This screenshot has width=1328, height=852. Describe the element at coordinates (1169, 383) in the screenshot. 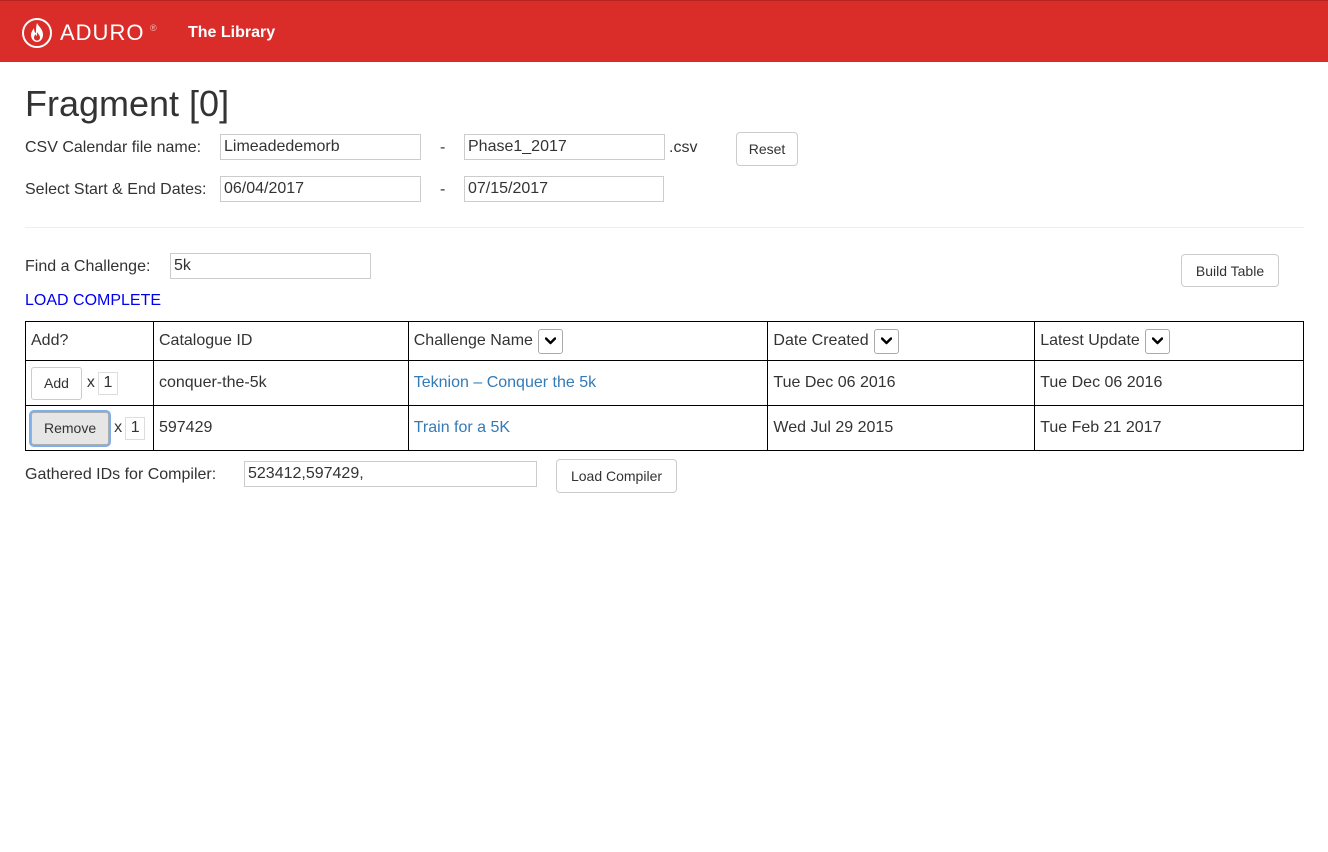

I see `latest-update-cell: Tue Dec 06 2016` at that location.